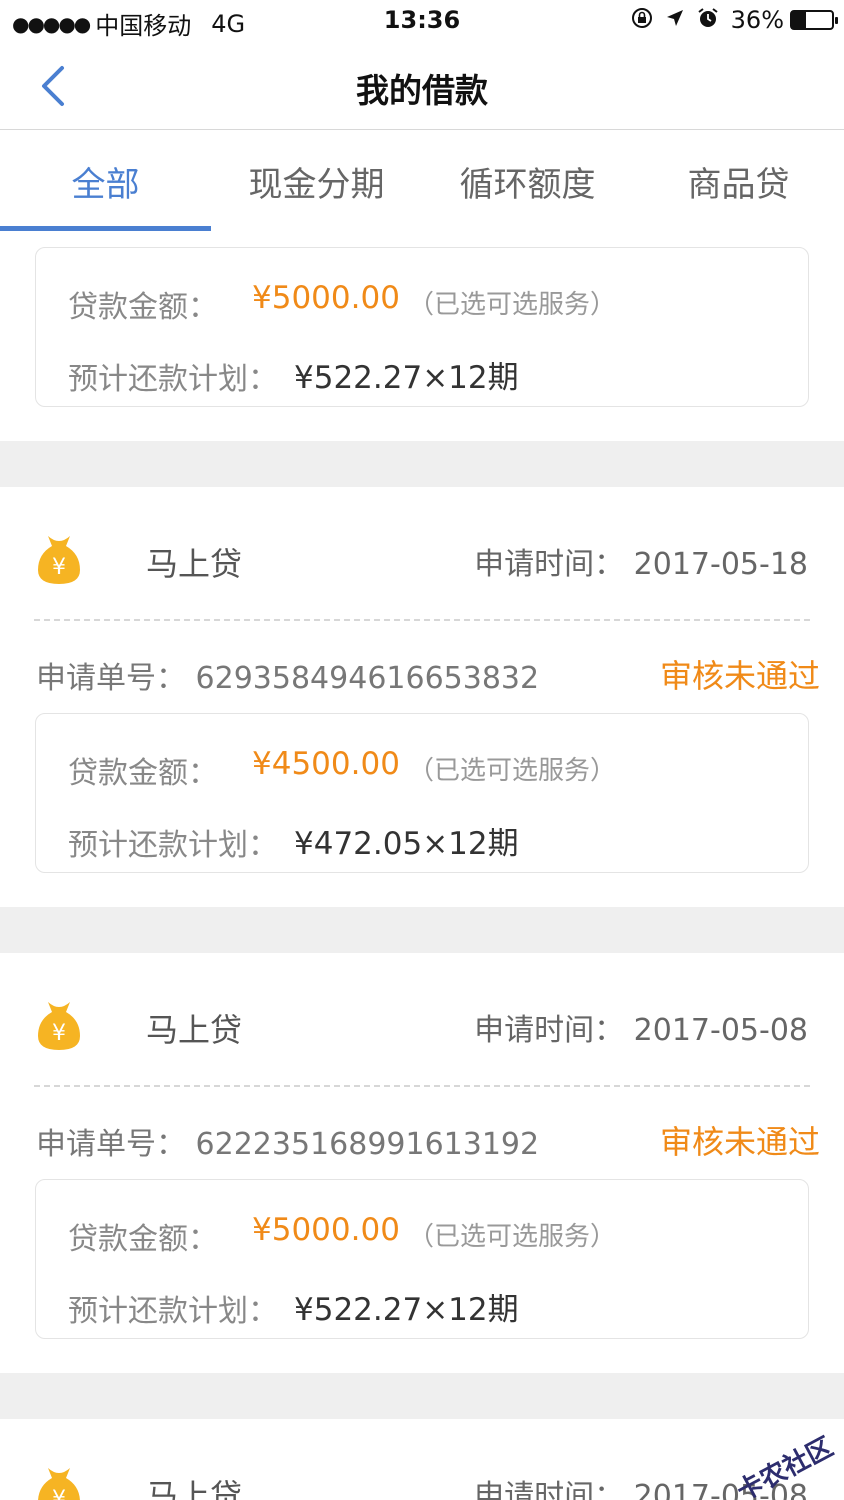 The width and height of the screenshot is (844, 1500). What do you see at coordinates (316, 181) in the screenshot?
I see `tab-cash-installment: 现金分期` at bounding box center [316, 181].